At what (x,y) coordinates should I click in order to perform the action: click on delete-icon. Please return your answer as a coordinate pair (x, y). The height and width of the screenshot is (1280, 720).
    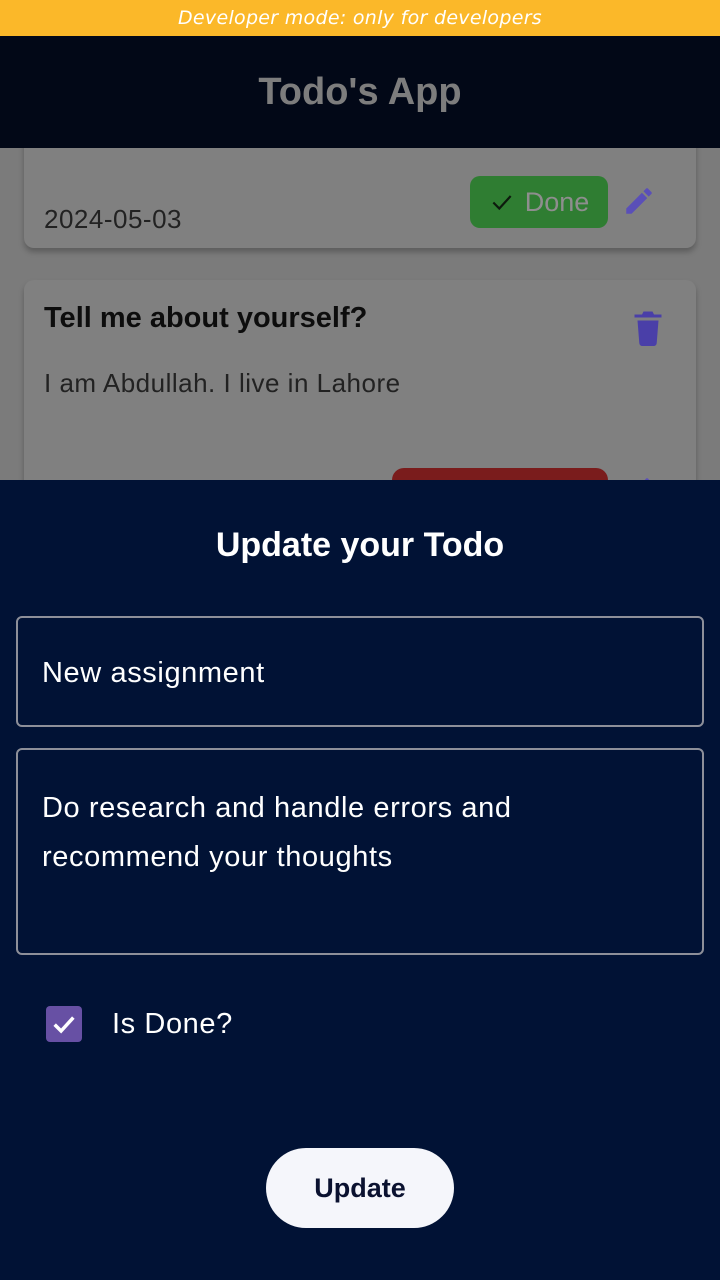
    Looking at the image, I should click on (648, 328).